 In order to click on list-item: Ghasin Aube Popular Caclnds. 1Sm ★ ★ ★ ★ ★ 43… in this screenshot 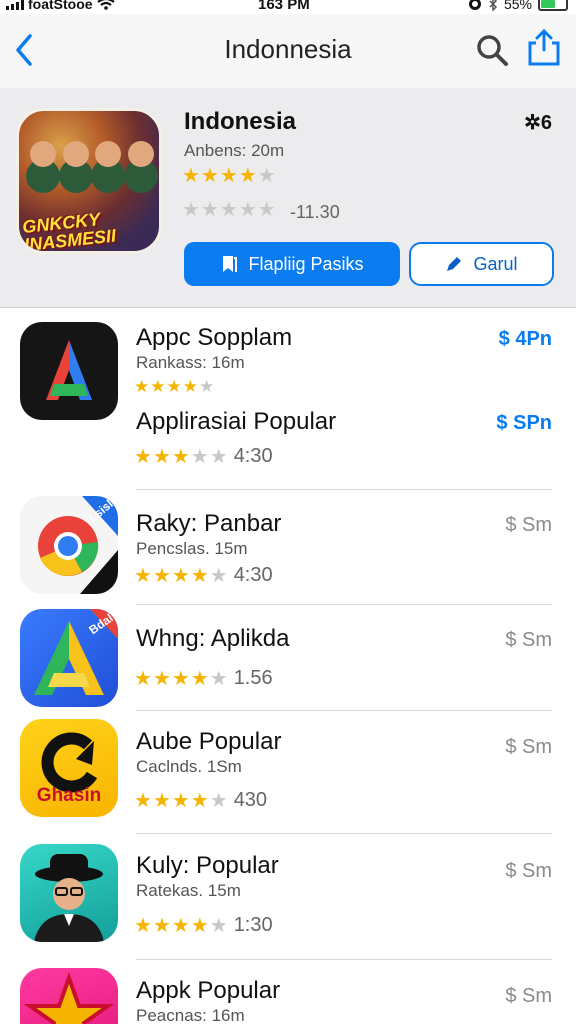, I will do `click(288, 772)`.